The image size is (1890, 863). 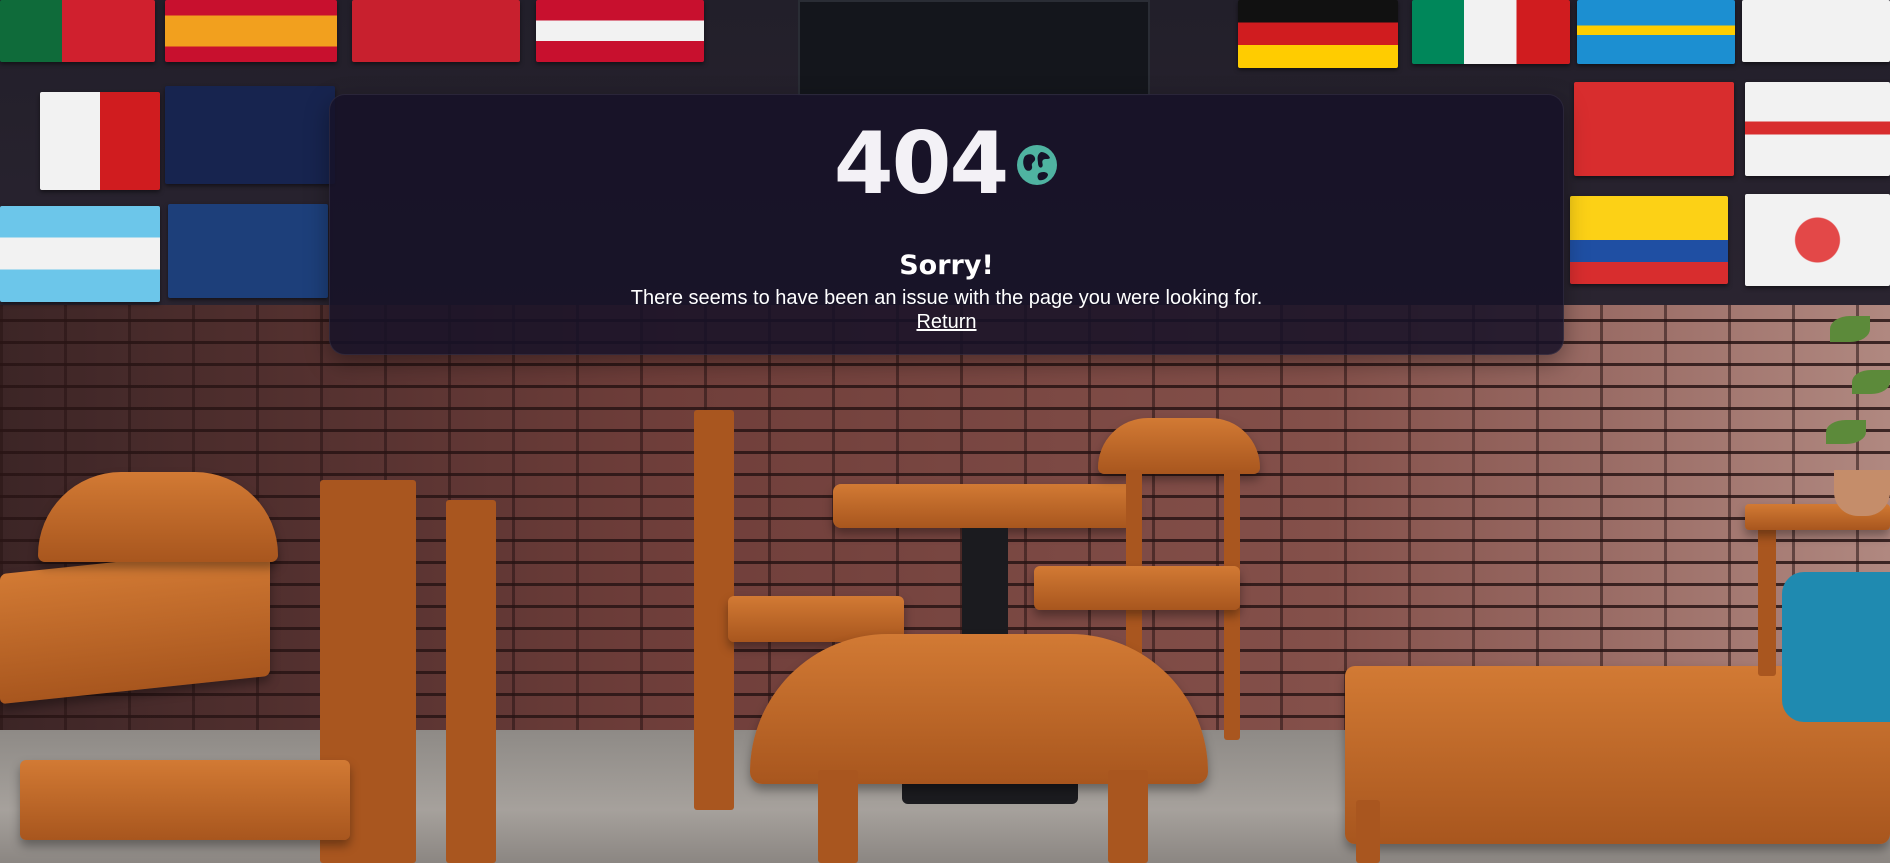 I want to click on flag-spain, so click(x=251, y=31).